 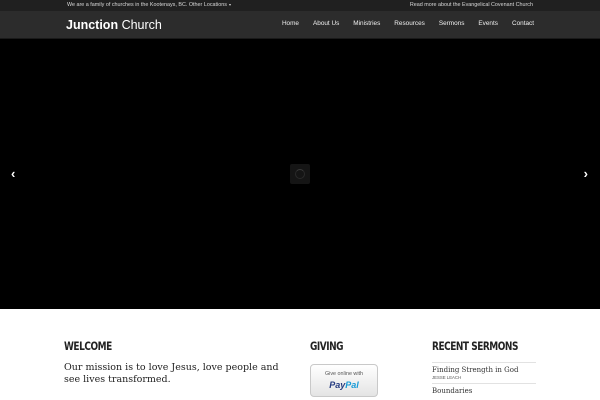 What do you see at coordinates (141, 25) in the screenshot?
I see `logo-light: Church` at bounding box center [141, 25].